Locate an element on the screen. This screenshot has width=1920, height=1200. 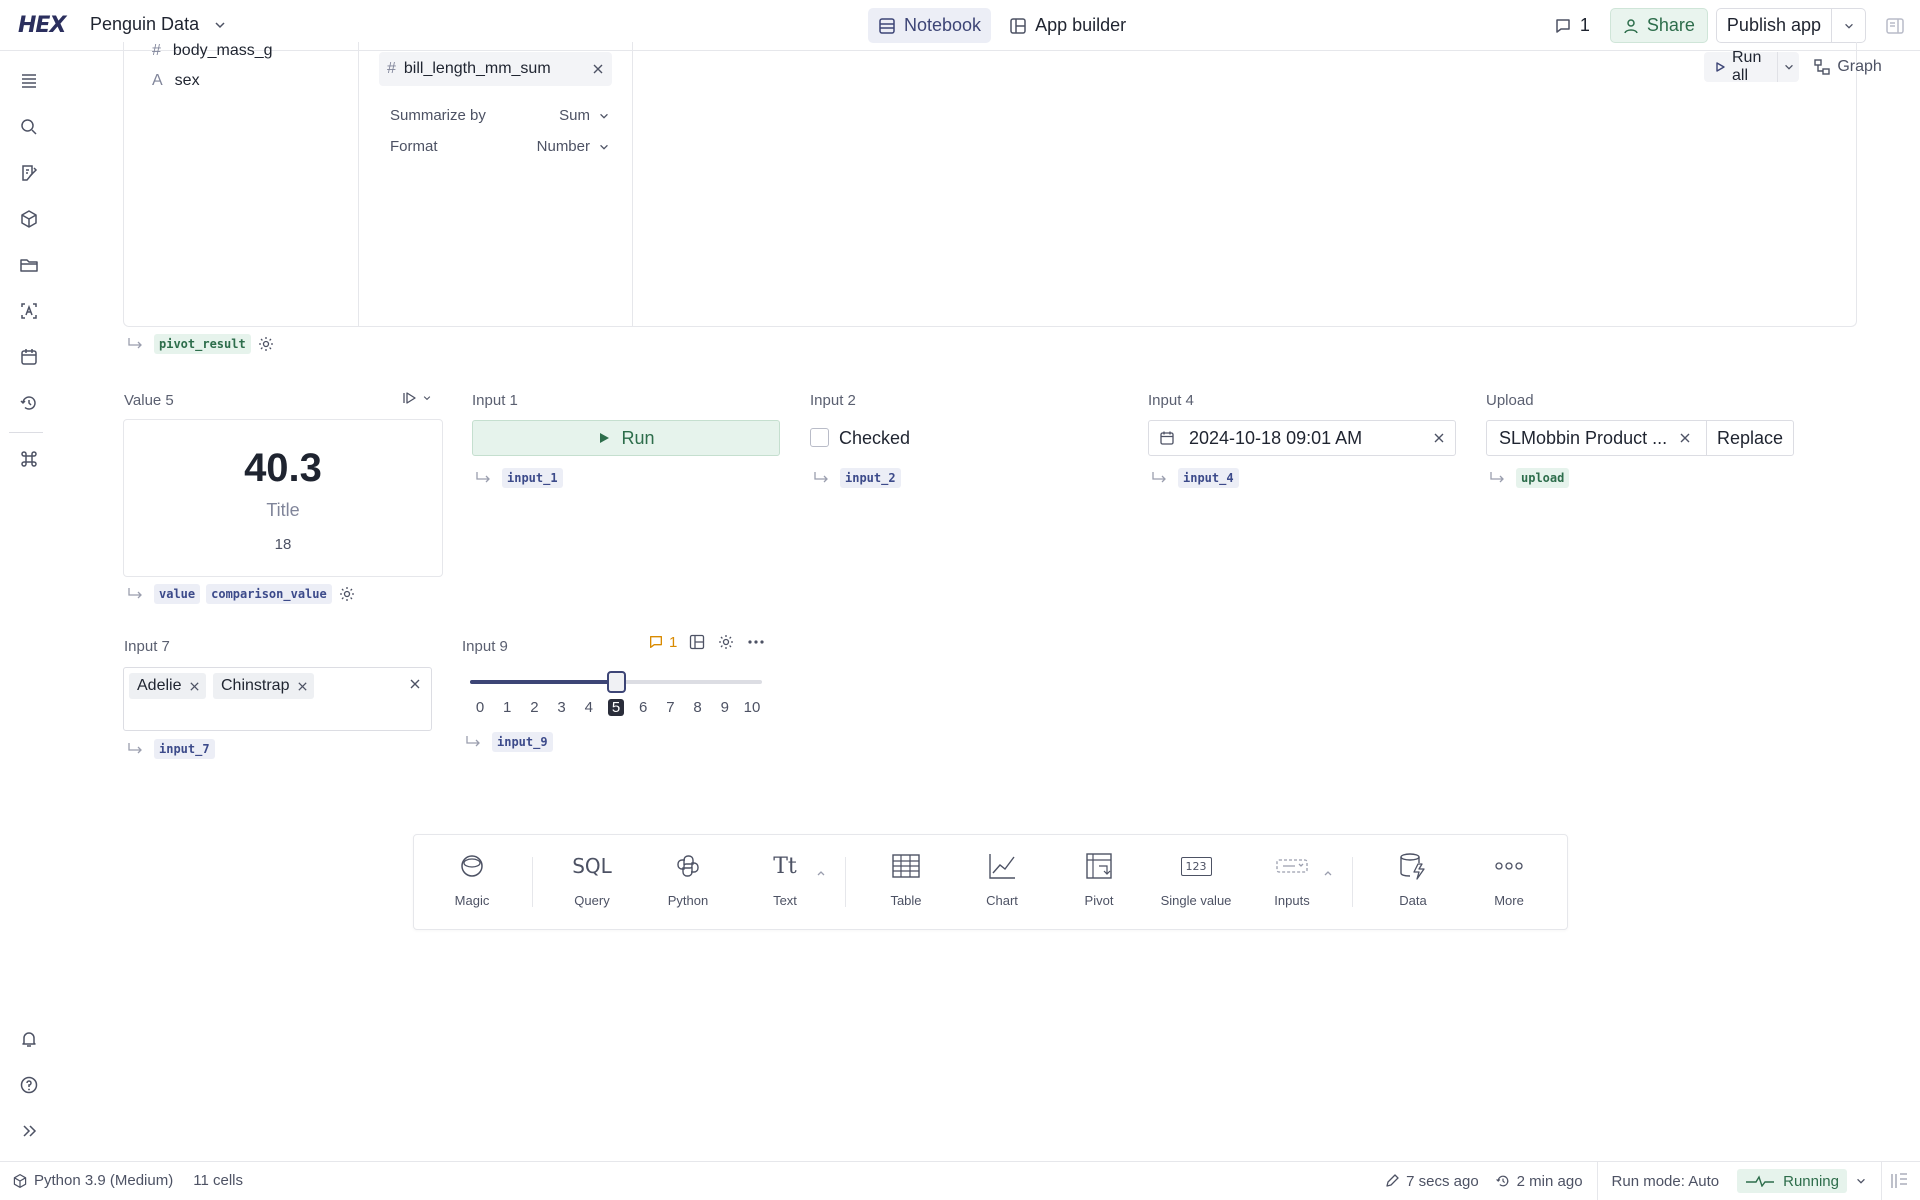
output-variable: input_1 is located at coordinates (532, 478).